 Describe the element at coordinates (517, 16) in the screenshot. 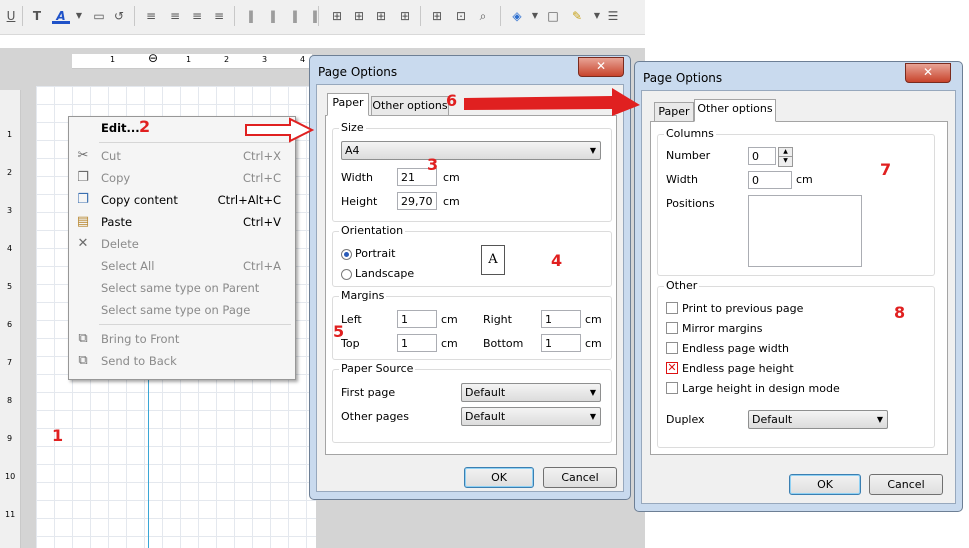

I see `fill-color-icon: ◈` at that location.